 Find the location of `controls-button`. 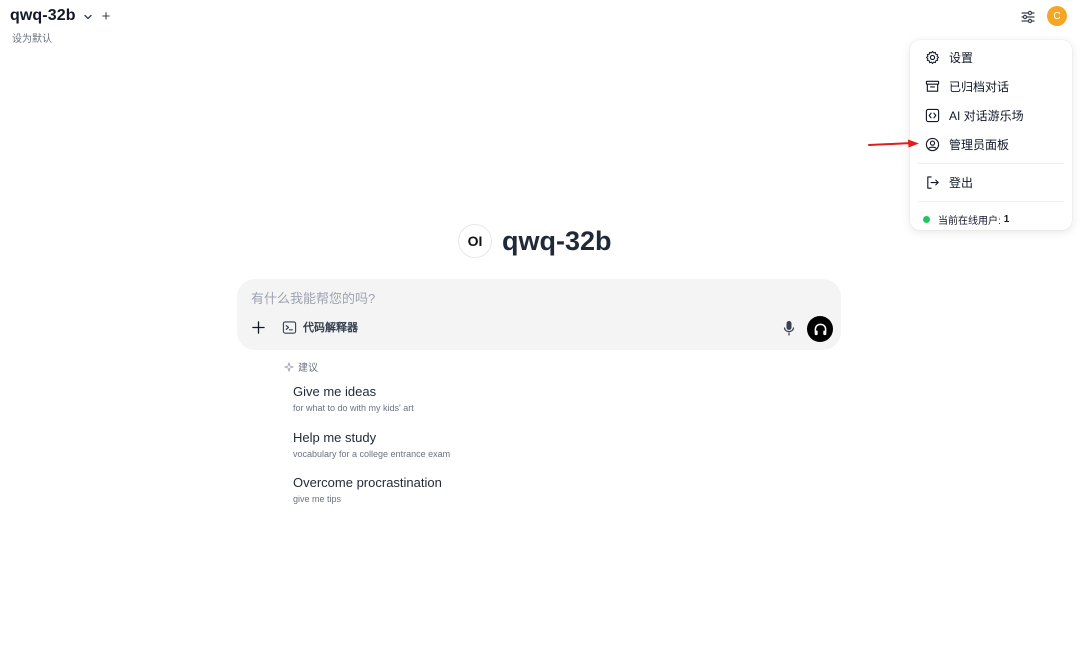

controls-button is located at coordinates (1028, 17).